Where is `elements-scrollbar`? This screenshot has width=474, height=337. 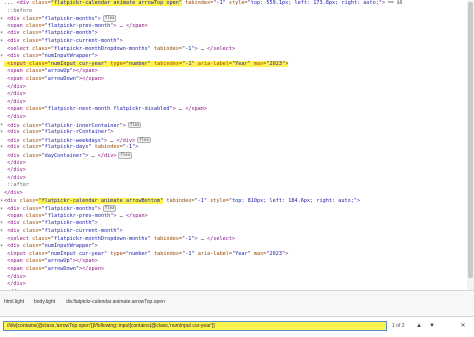
elements-scrollbar is located at coordinates (470, 145).